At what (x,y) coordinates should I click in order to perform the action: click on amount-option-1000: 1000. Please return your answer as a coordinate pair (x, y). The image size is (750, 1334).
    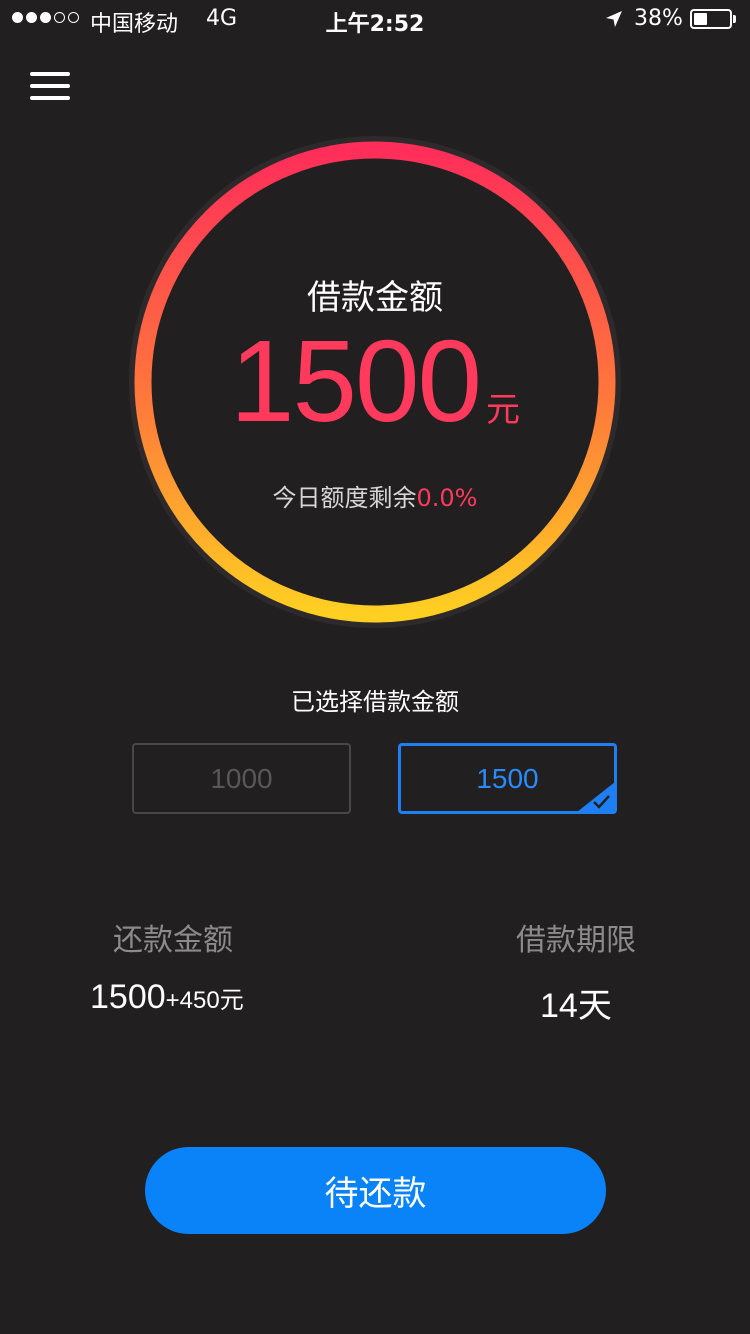
    Looking at the image, I should click on (241, 778).